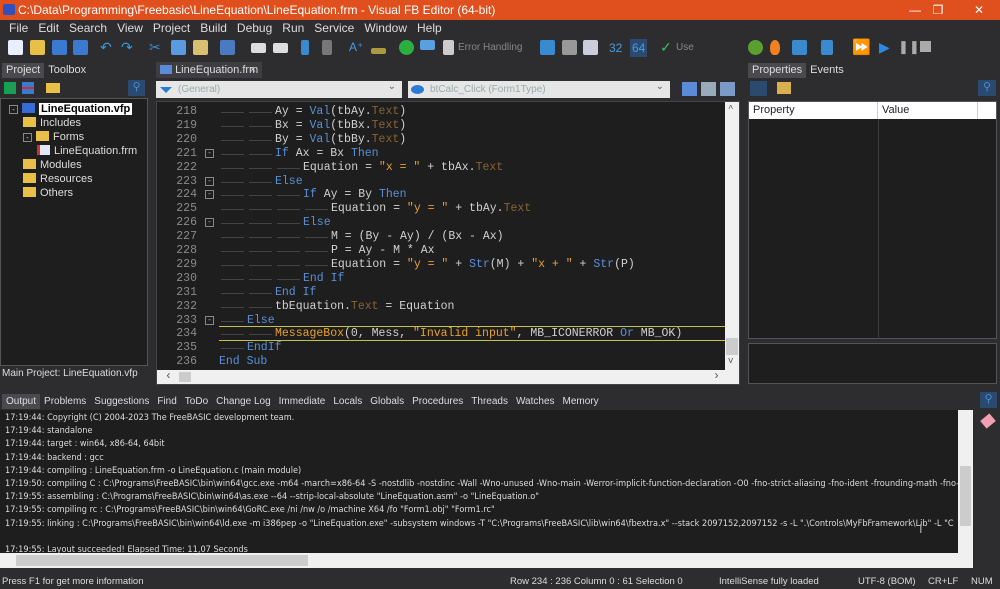  I want to click on format-icon: A⁺, so click(356, 47).